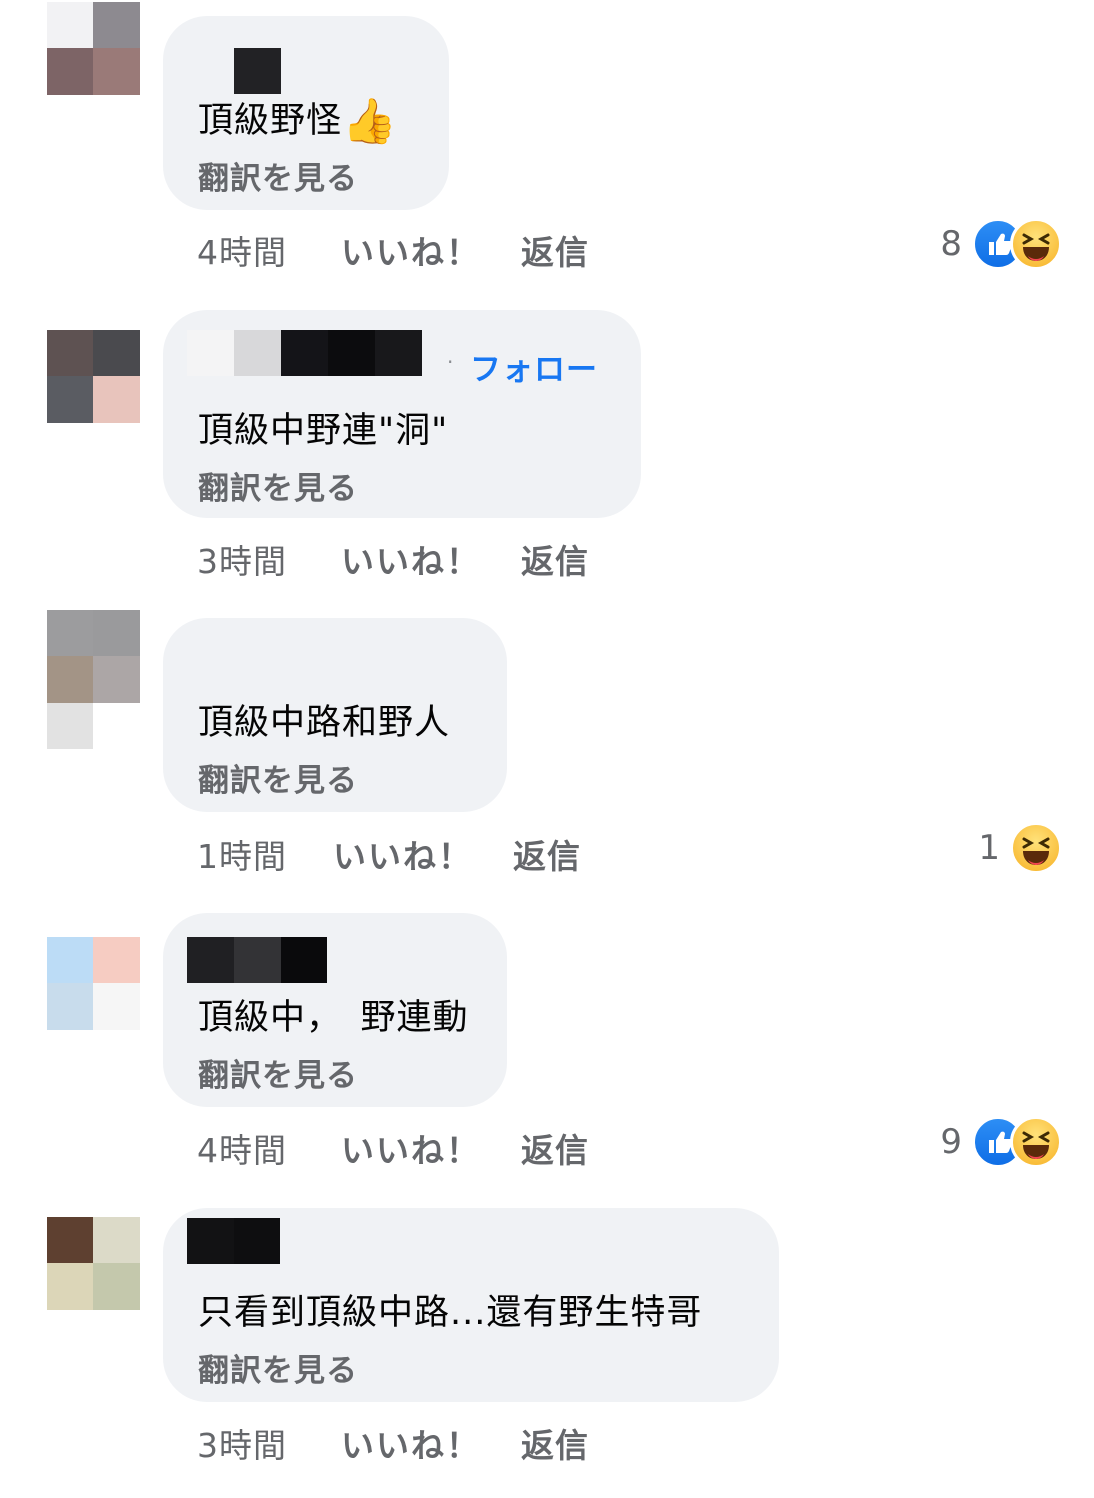 The height and width of the screenshot is (1498, 1094). I want to click on reaction-summary: 1, so click(1020, 848).